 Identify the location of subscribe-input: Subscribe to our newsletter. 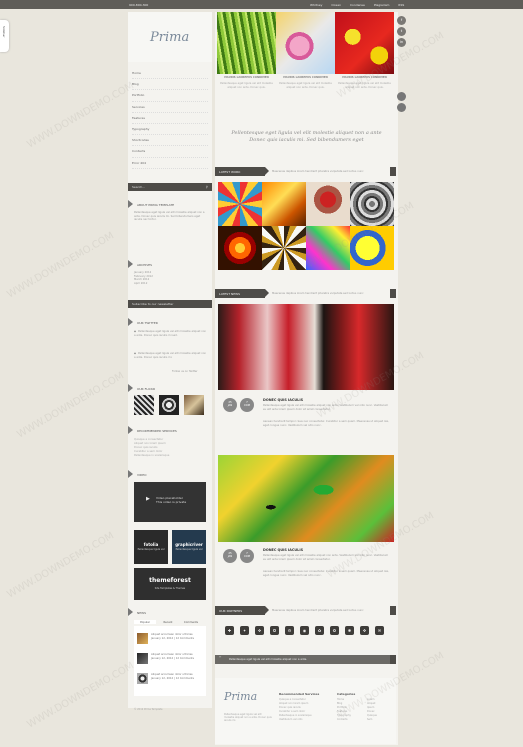
(170, 304).